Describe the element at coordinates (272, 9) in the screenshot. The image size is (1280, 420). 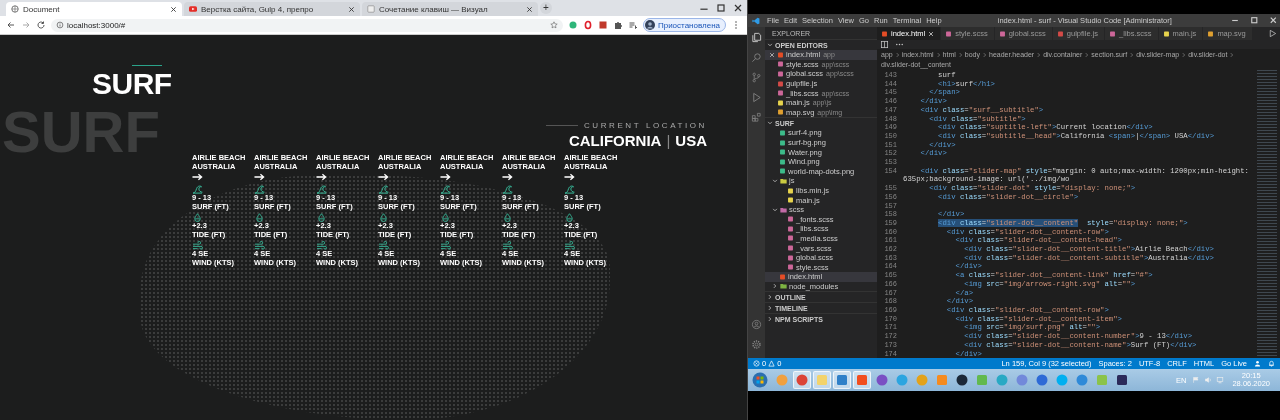
I see `browser-tab: Верстка сайта, Gulp 4, препро` at that location.